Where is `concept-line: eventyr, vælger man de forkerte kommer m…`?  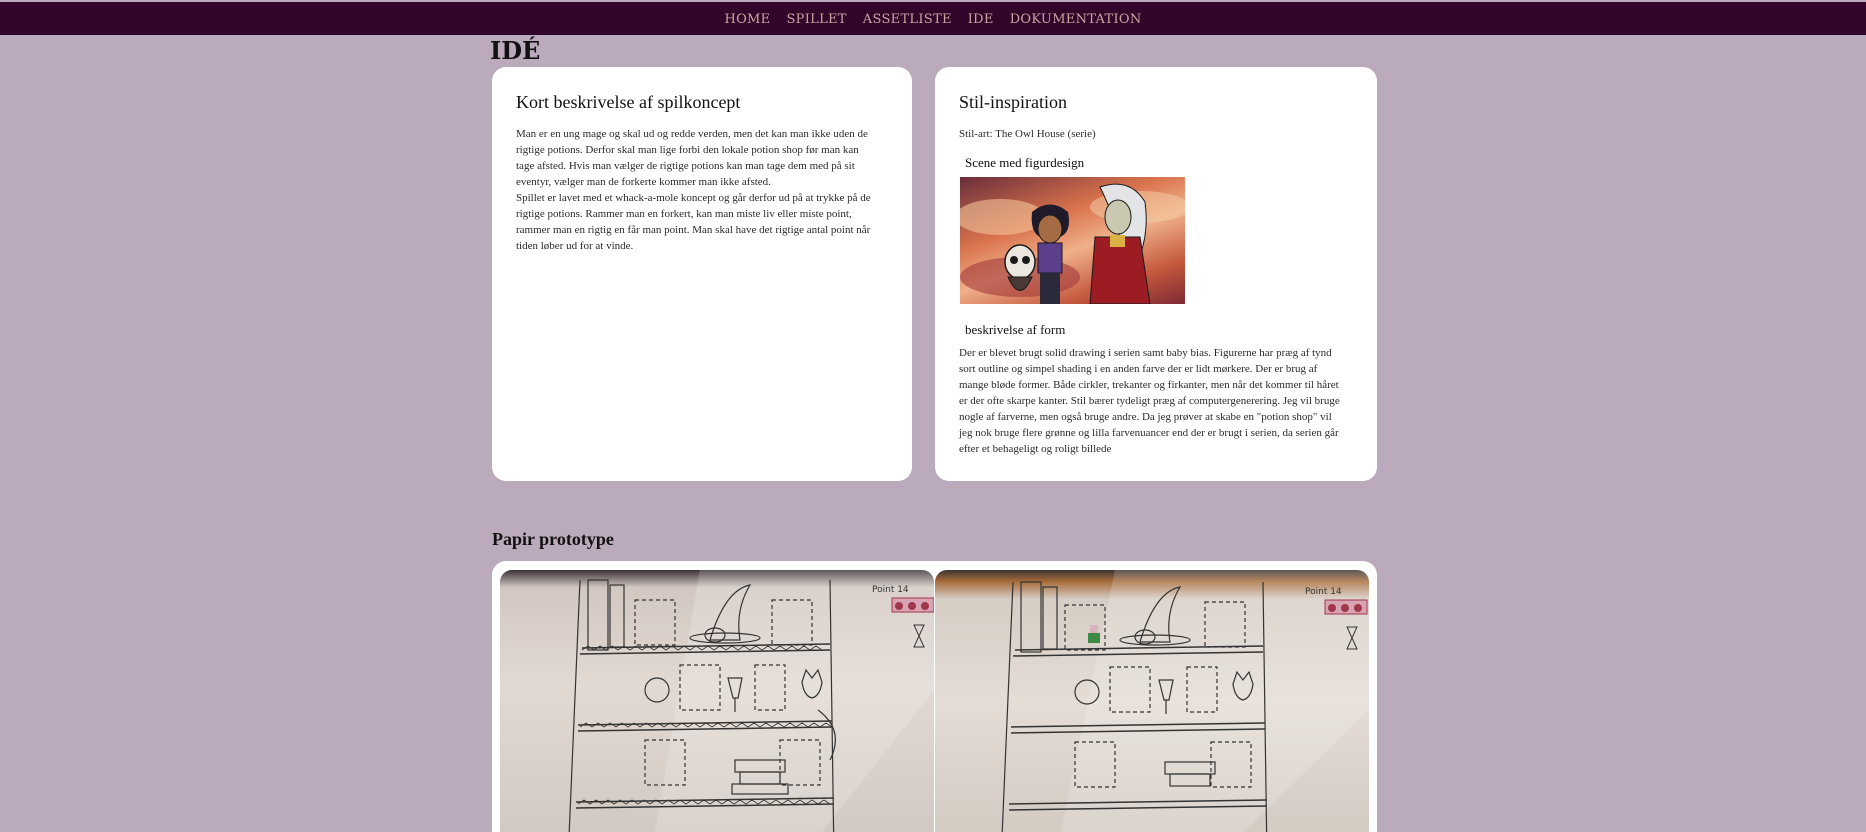
concept-line: eventyr, vælger man de forkerte kommer m… is located at coordinates (643, 182).